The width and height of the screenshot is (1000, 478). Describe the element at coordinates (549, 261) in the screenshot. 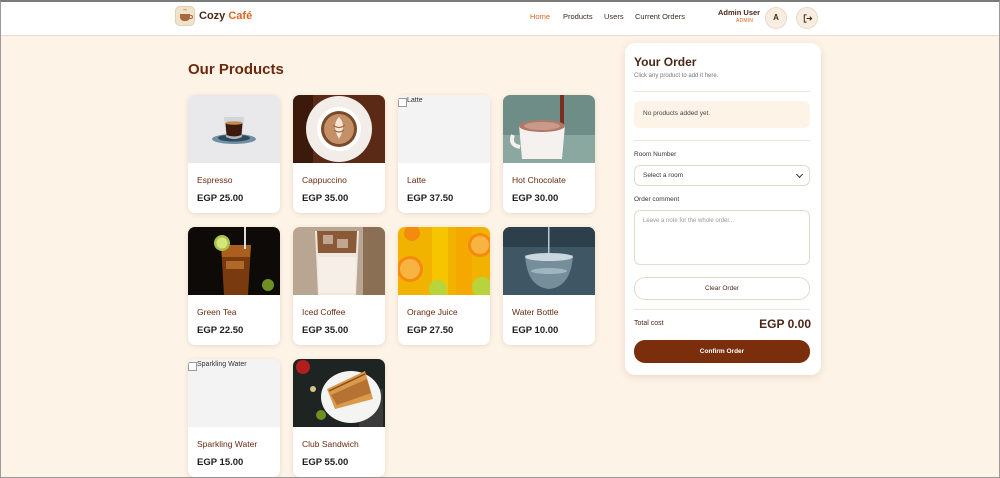

I see `water-bottle-image` at that location.